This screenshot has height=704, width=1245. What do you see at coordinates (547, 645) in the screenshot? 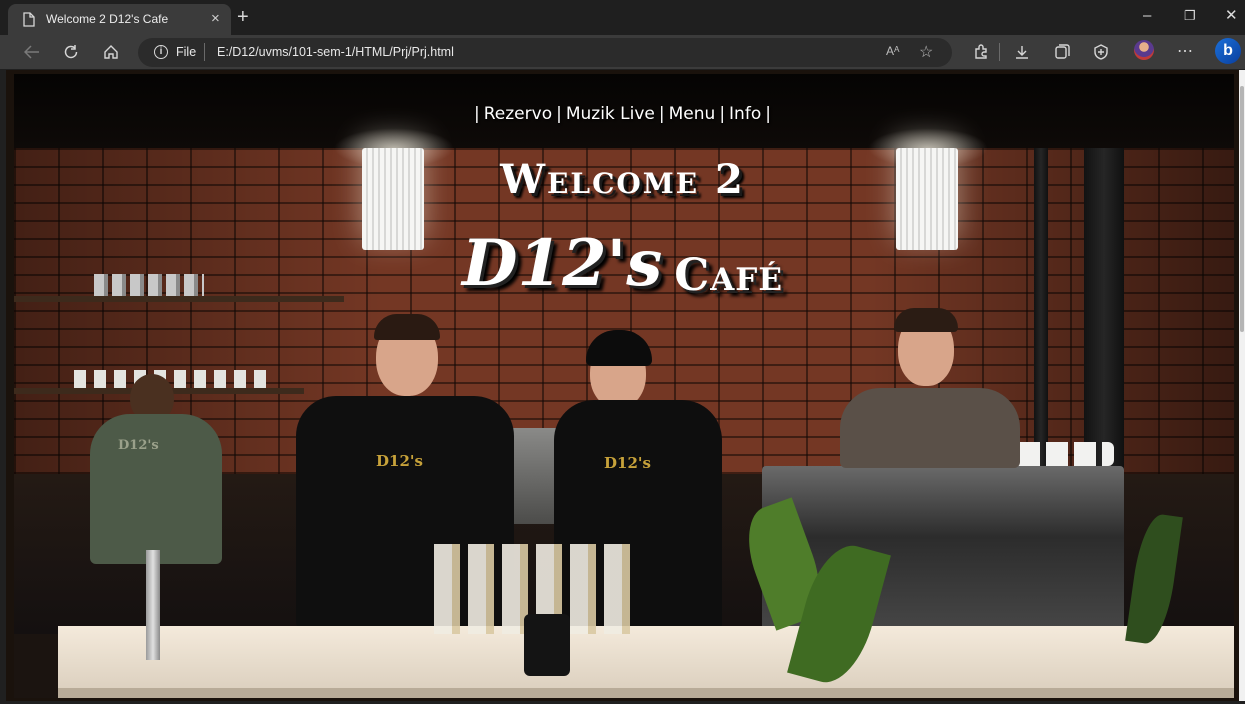
I see `kettle` at bounding box center [547, 645].